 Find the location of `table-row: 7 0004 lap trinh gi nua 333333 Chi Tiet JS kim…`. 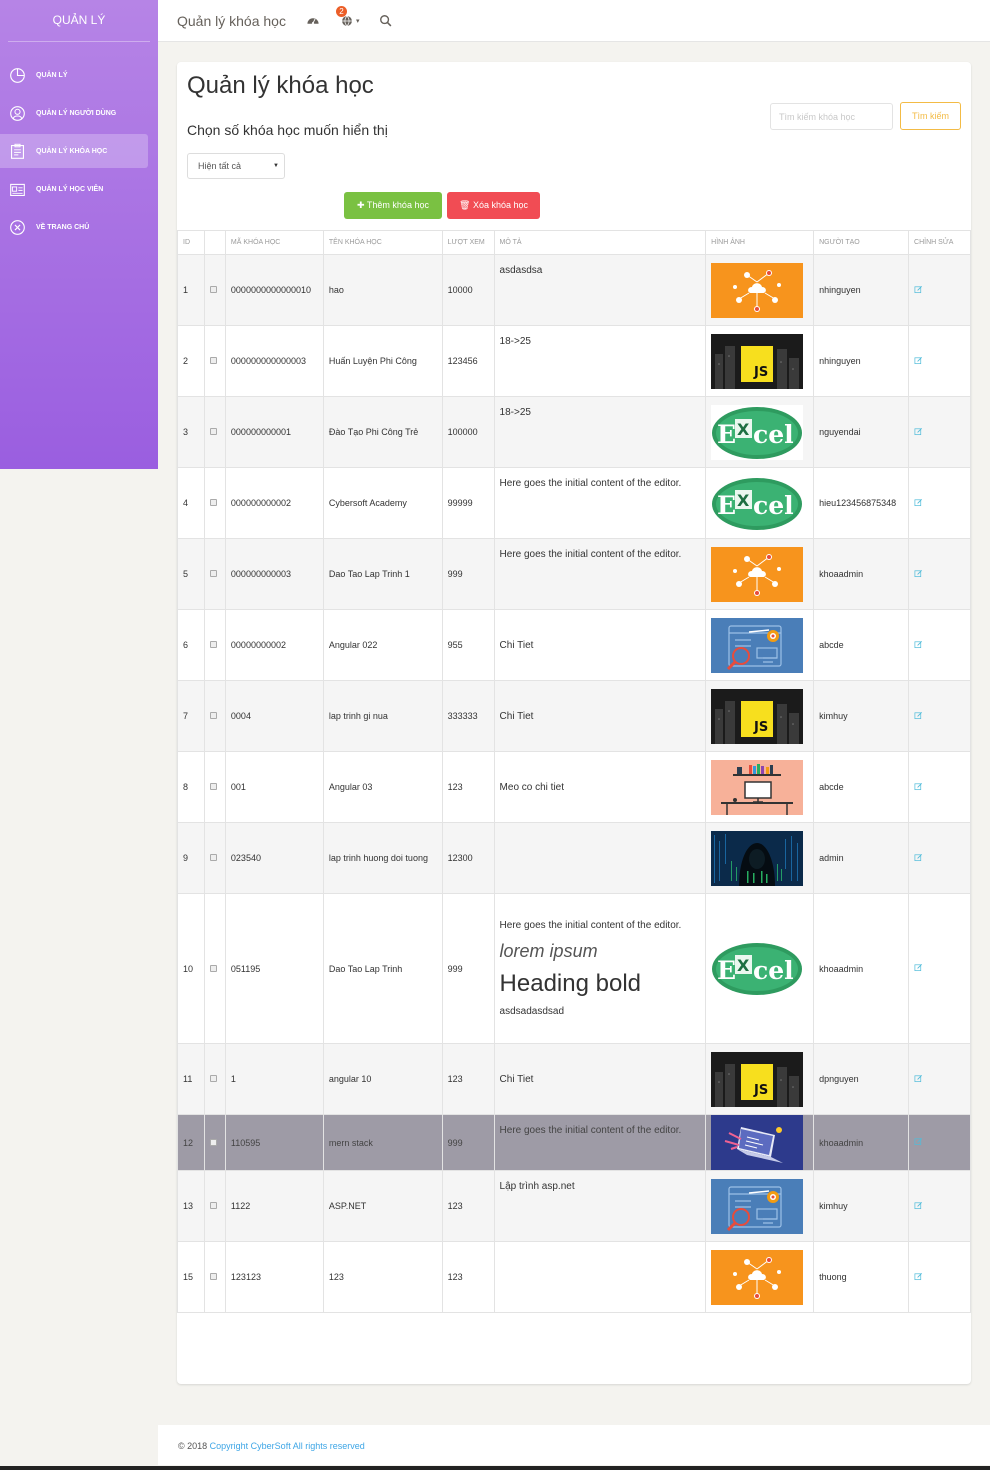

table-row: 7 0004 lap trinh gi nua 333333 Chi Tiet JS kim… is located at coordinates (574, 716).